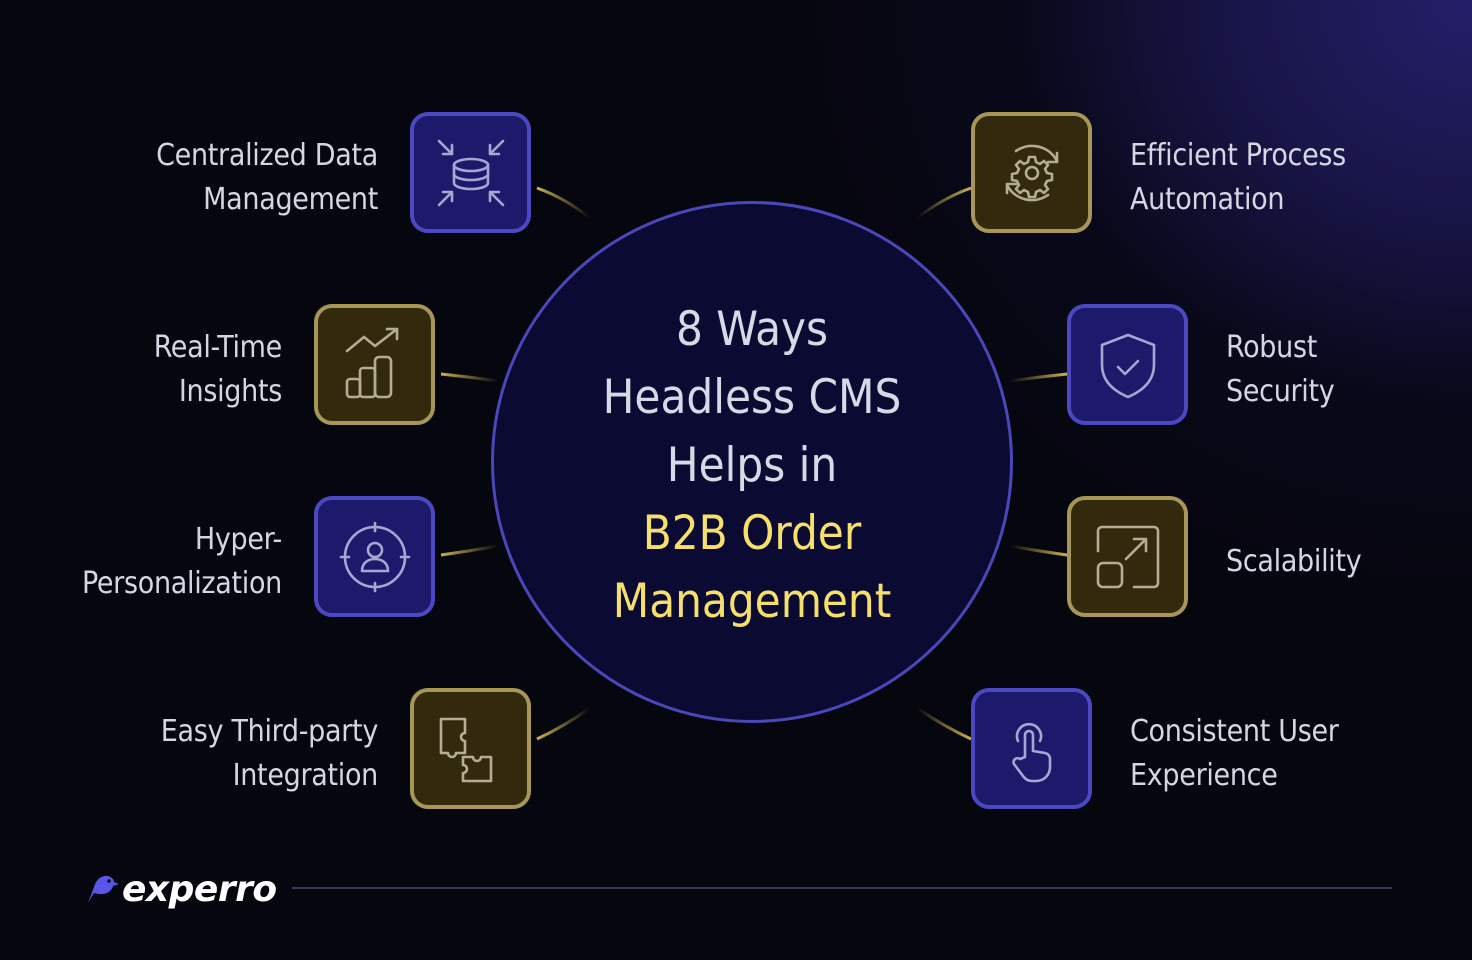  Describe the element at coordinates (469, 550) in the screenshot. I see `connector-hyper-personalization` at that location.